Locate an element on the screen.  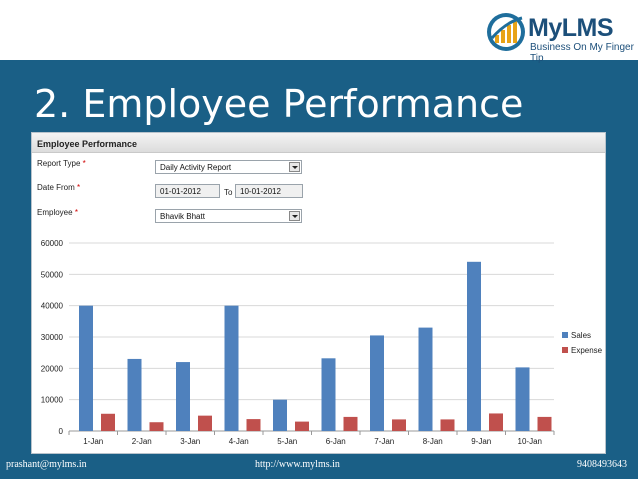
brand-tagline: Business On My Finger Tip is located at coordinates (582, 53).